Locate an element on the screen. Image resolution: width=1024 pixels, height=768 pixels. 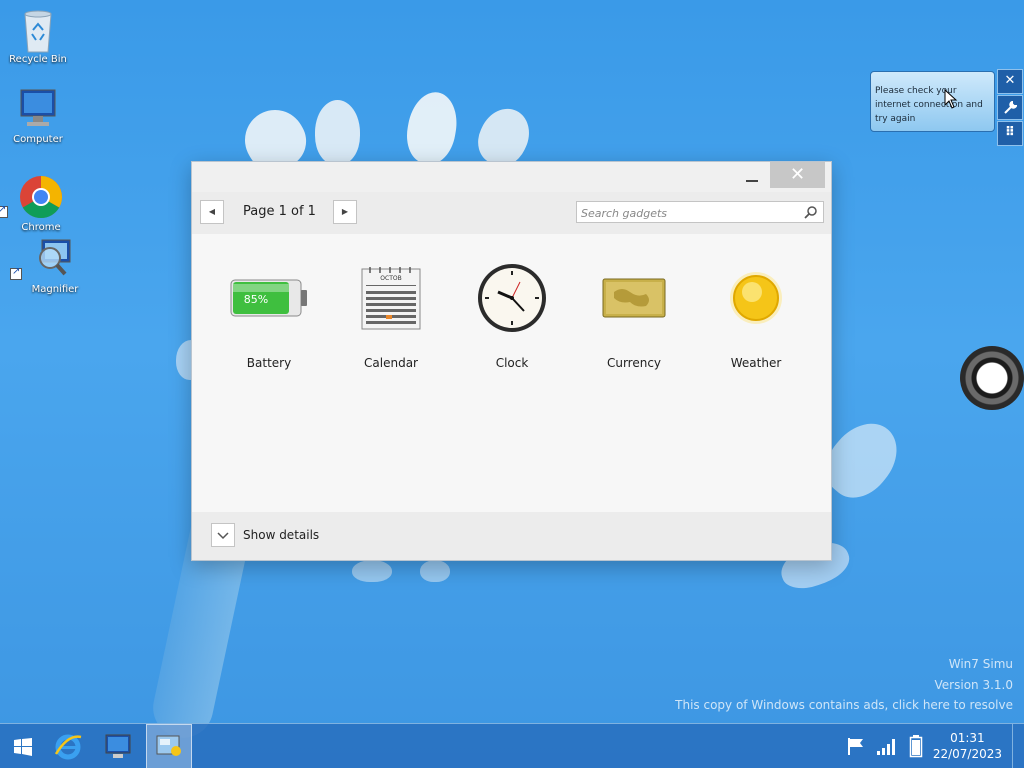
desktop-icon-computer: Computer is located at coordinates (38, 115).